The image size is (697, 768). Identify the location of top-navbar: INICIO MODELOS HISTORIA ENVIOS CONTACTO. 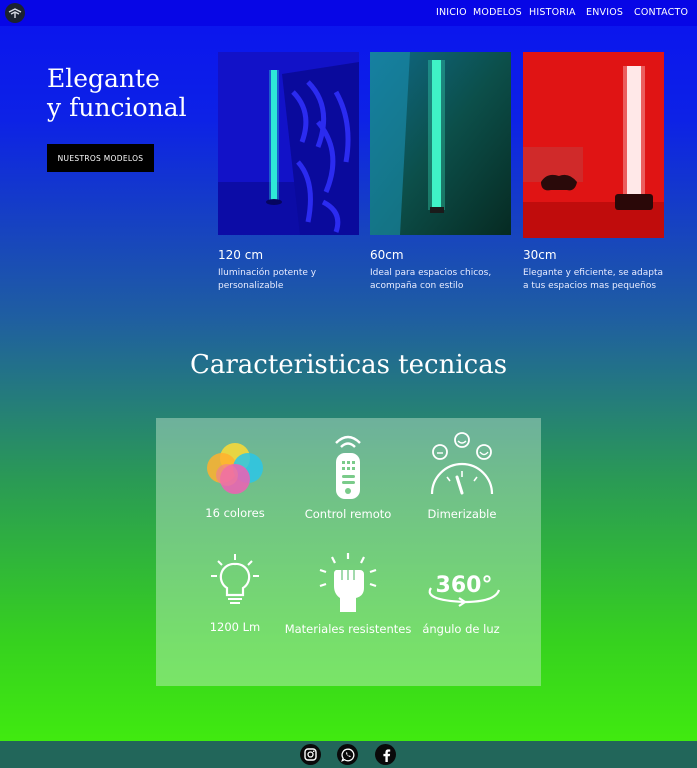
(348, 13).